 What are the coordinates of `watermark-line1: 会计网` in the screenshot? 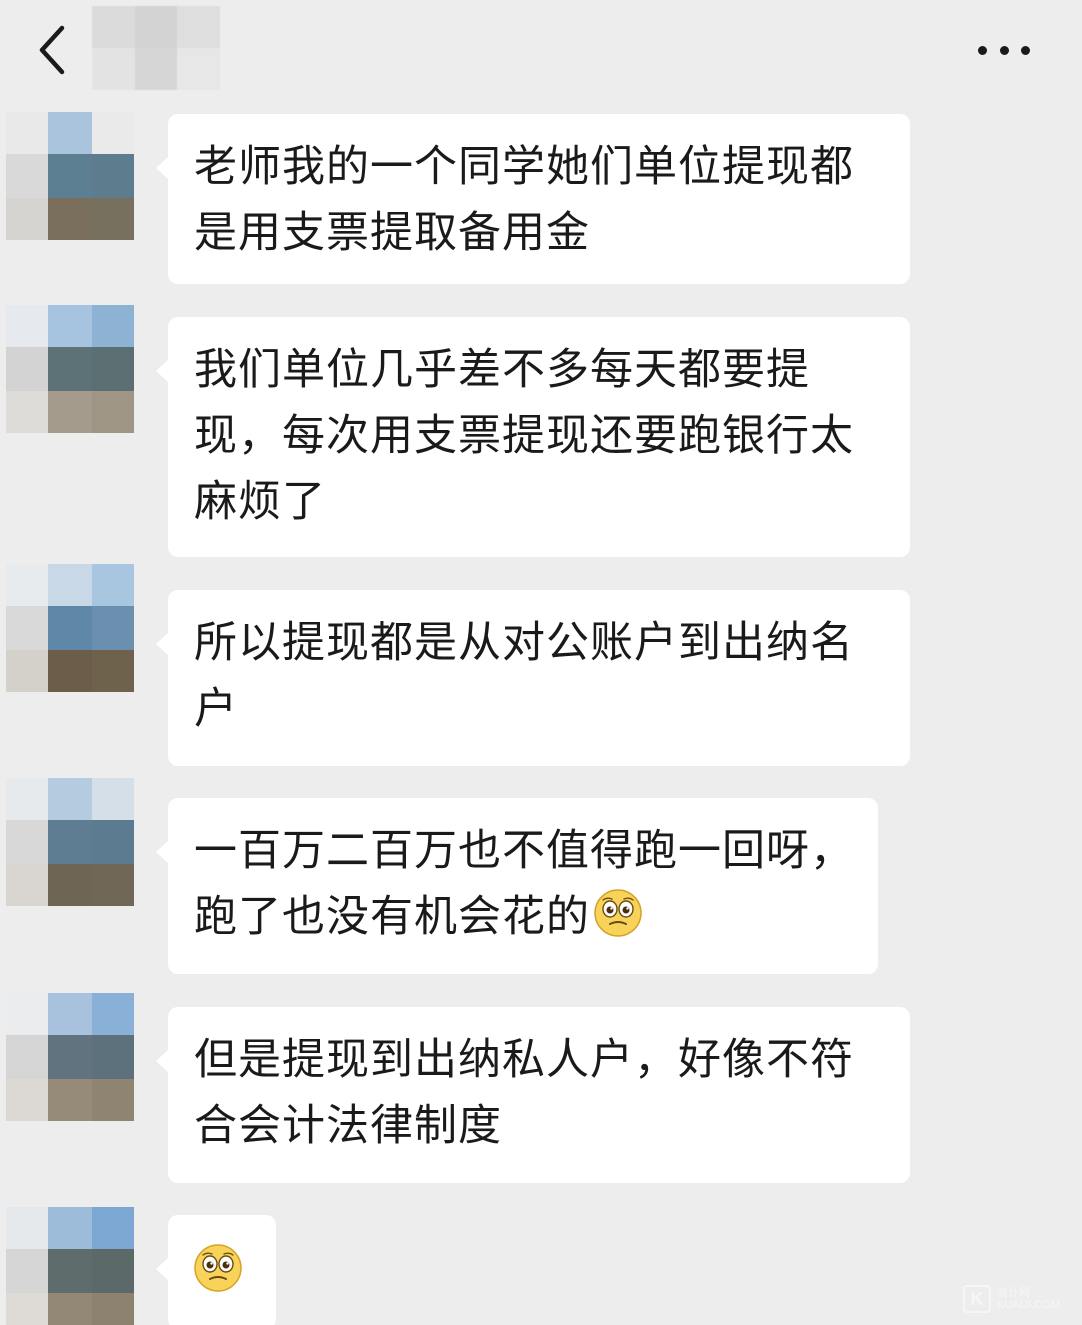 It's located at (1014, 1293).